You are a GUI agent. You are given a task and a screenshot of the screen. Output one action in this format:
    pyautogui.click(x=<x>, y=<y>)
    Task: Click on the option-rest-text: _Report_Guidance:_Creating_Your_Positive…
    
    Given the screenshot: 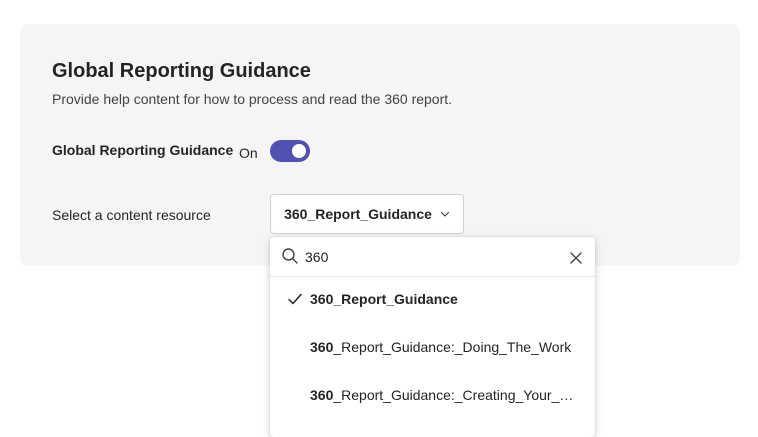 What is the action you would take?
    pyautogui.click(x=456, y=395)
    